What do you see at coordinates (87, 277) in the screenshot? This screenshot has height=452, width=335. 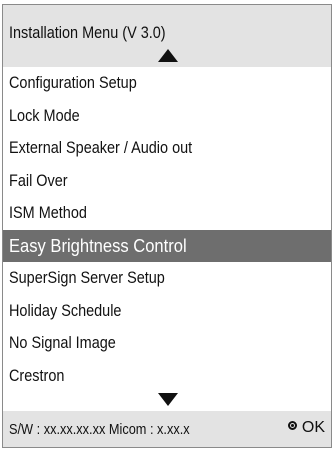 I see `menu-item-label: SuperSign Server Setup` at bounding box center [87, 277].